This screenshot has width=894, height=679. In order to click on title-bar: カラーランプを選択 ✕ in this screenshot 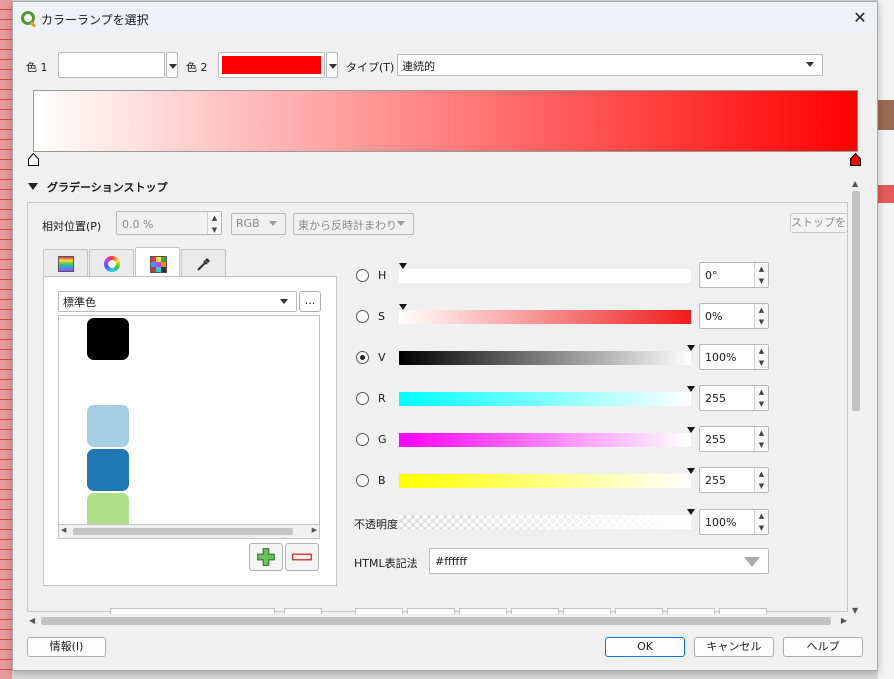, I will do `click(445, 18)`.